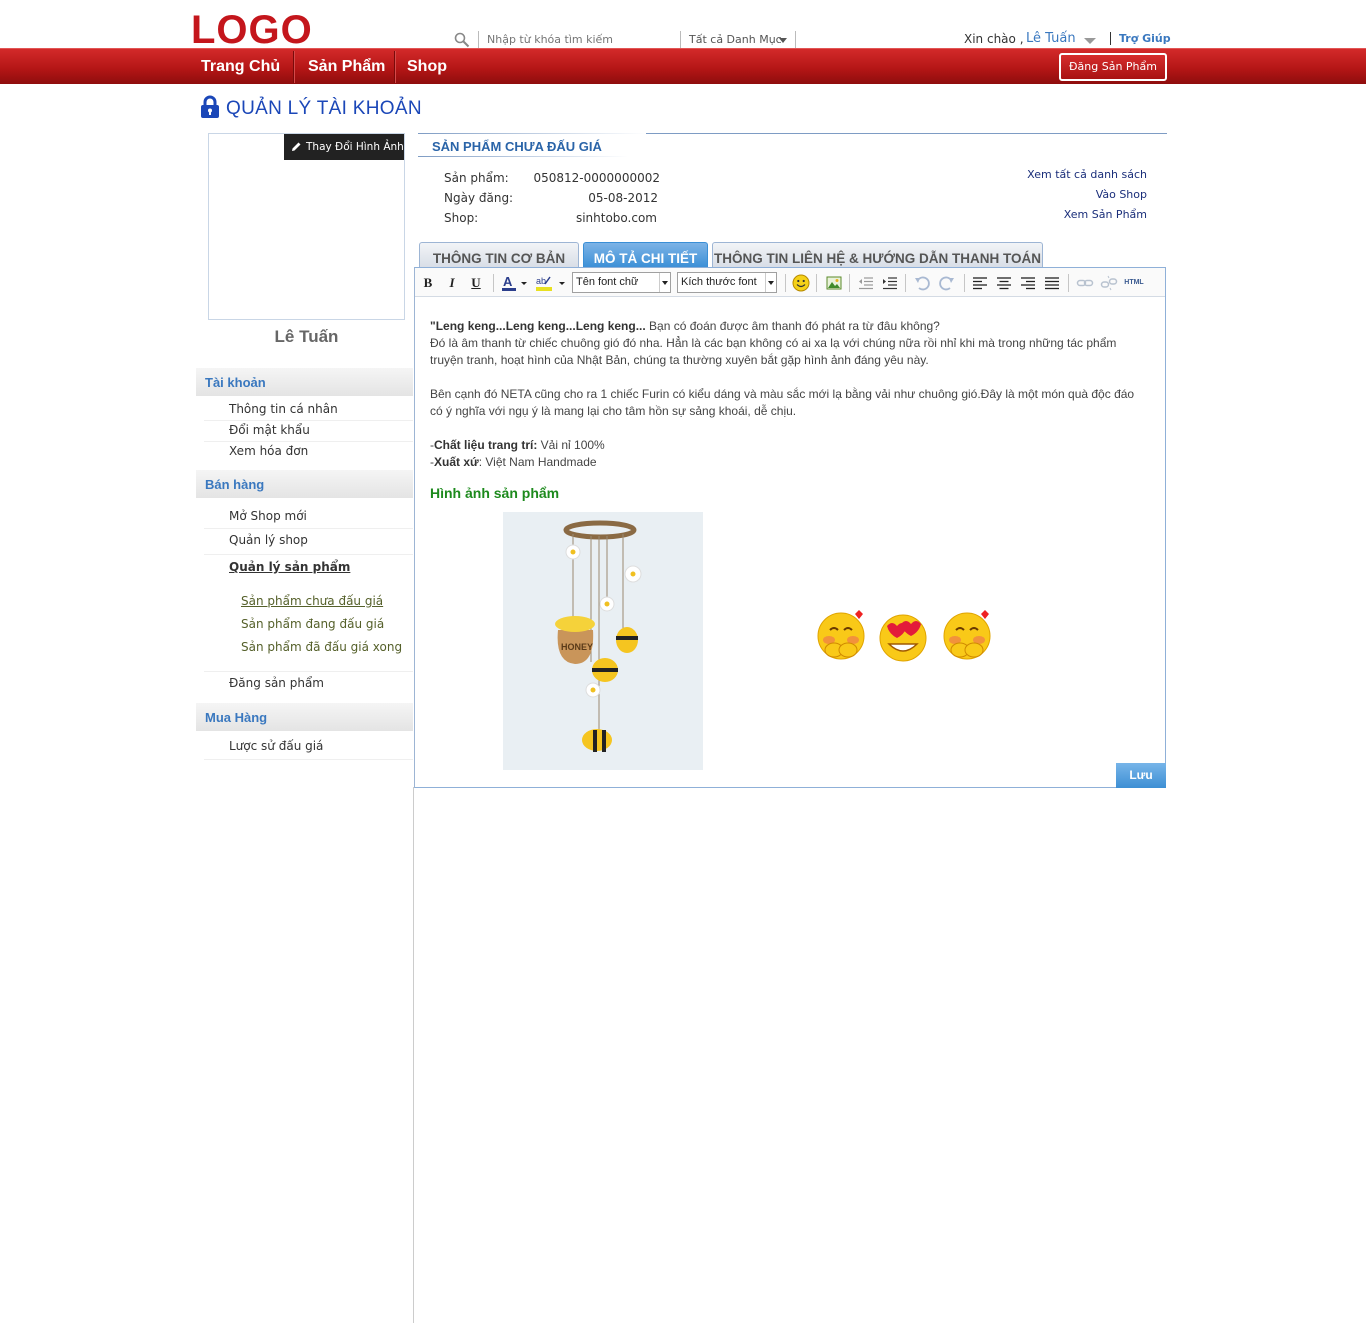 The width and height of the screenshot is (1366, 1323). What do you see at coordinates (727, 282) in the screenshot?
I see `font-size-select: Kích thước font` at bounding box center [727, 282].